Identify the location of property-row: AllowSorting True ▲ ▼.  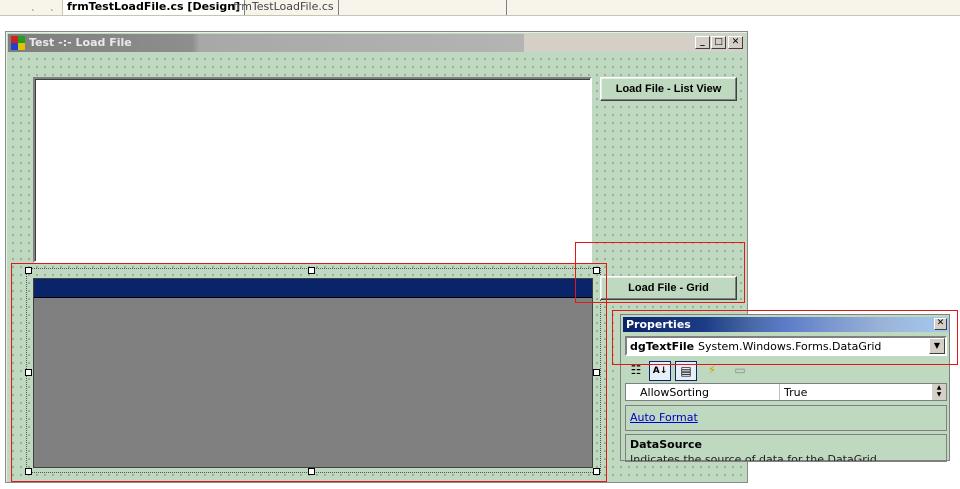
(786, 392).